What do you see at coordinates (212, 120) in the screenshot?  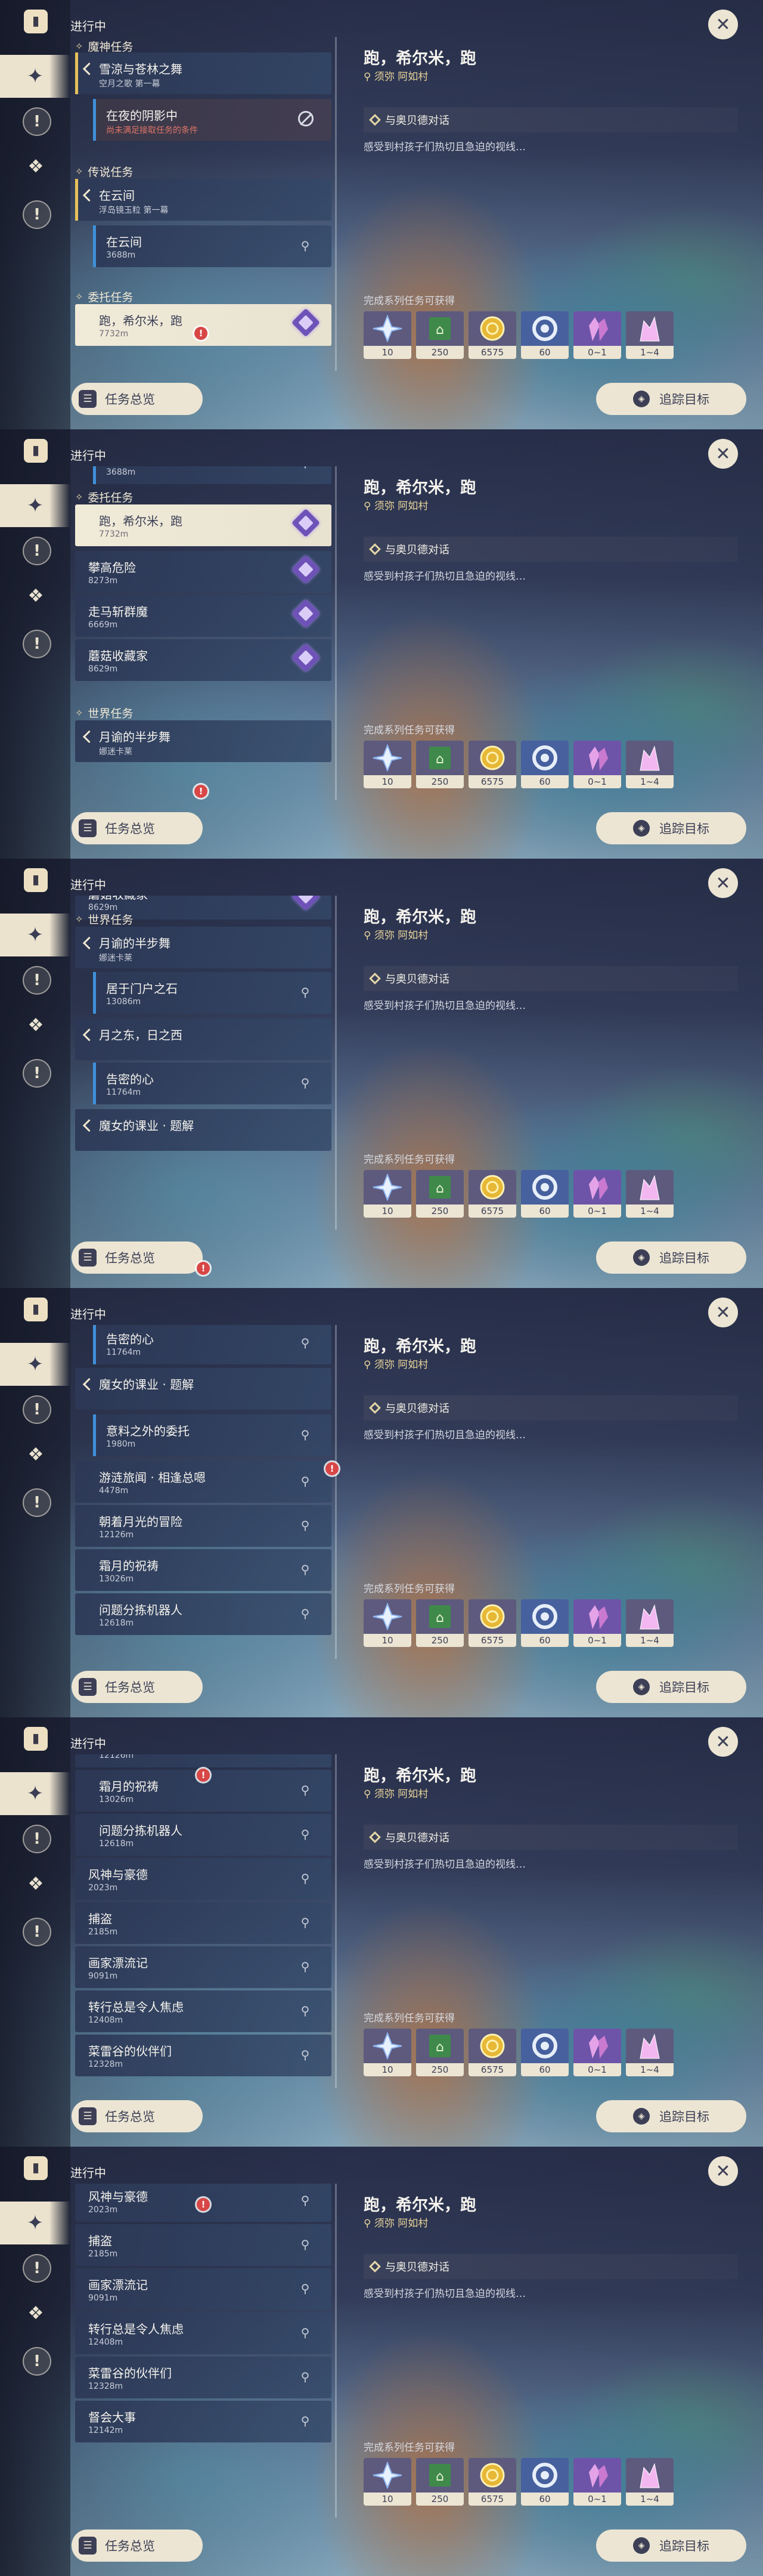 I see `quest-card: 在夜的阴影中 尚未满足接取任务的条件` at bounding box center [212, 120].